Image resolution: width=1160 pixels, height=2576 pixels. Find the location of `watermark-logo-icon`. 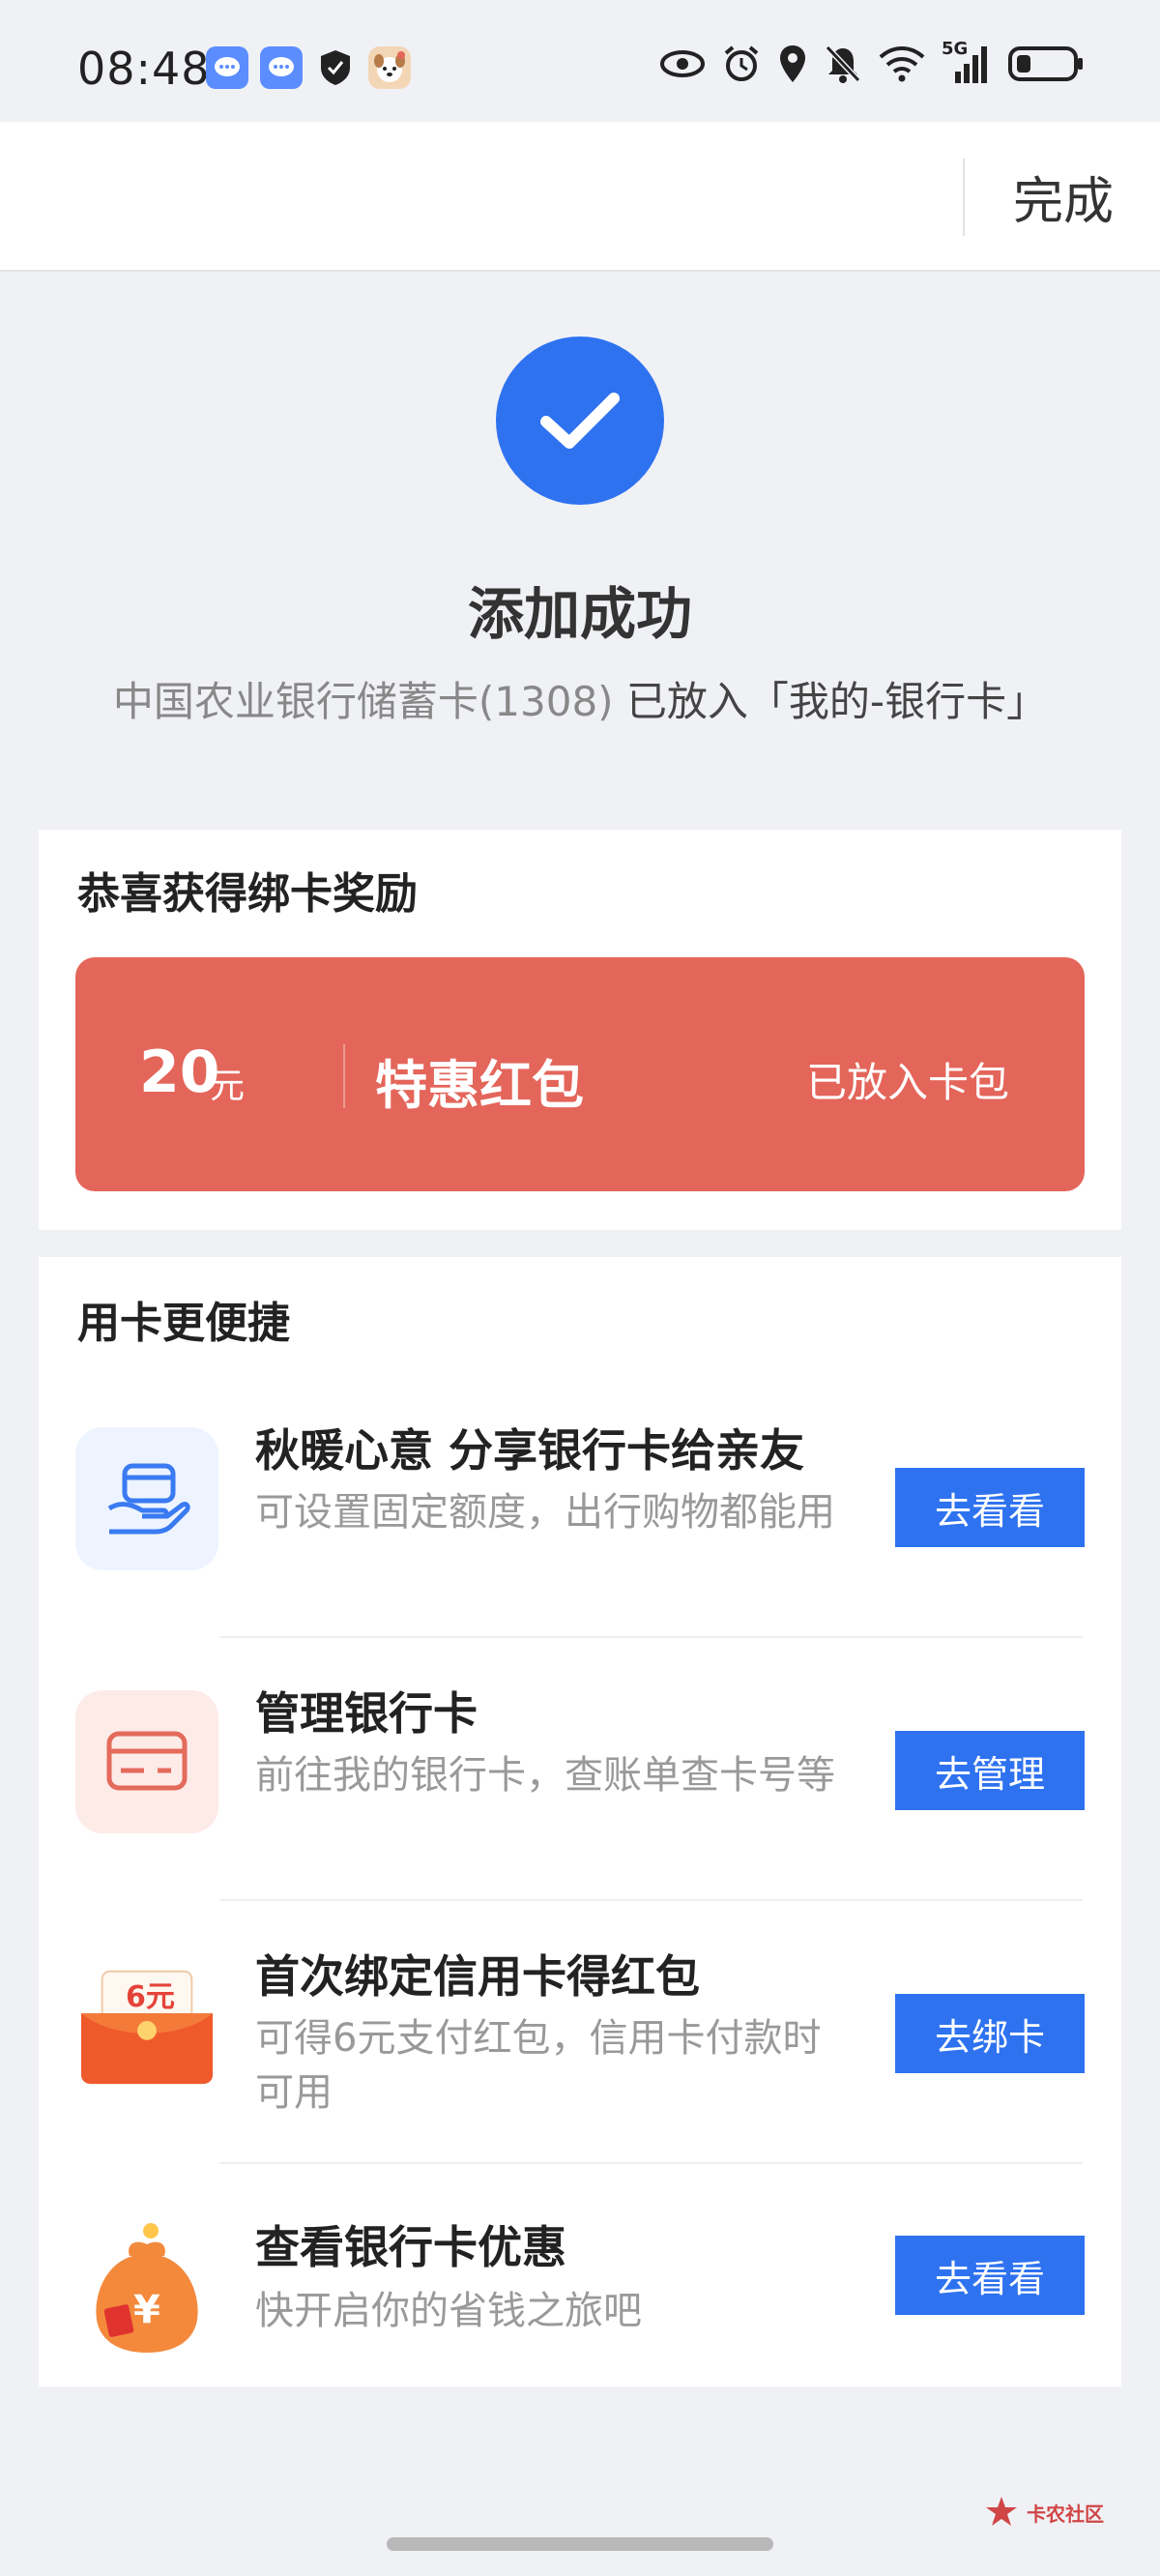

watermark-logo-icon is located at coordinates (1001, 2511).